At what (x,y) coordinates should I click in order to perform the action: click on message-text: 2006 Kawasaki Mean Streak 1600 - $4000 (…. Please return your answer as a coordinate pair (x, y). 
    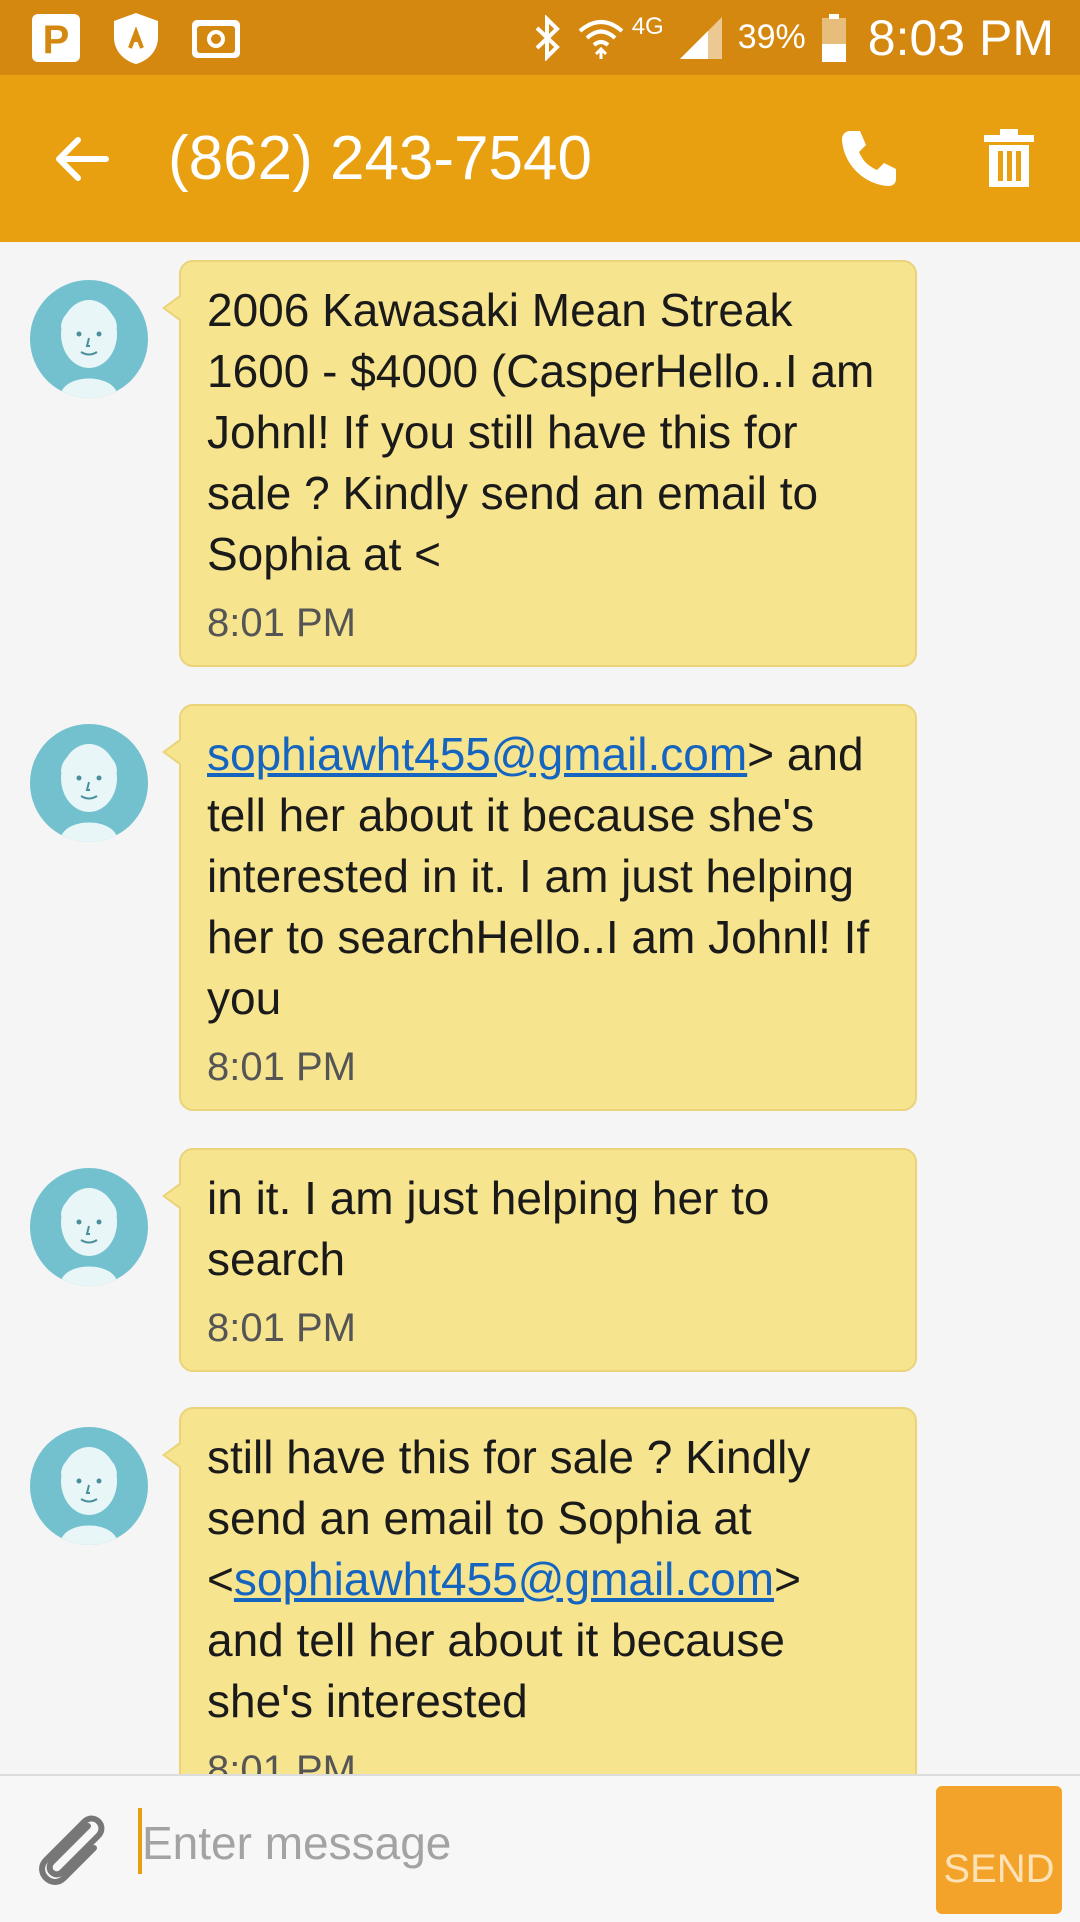
    Looking at the image, I should click on (541, 432).